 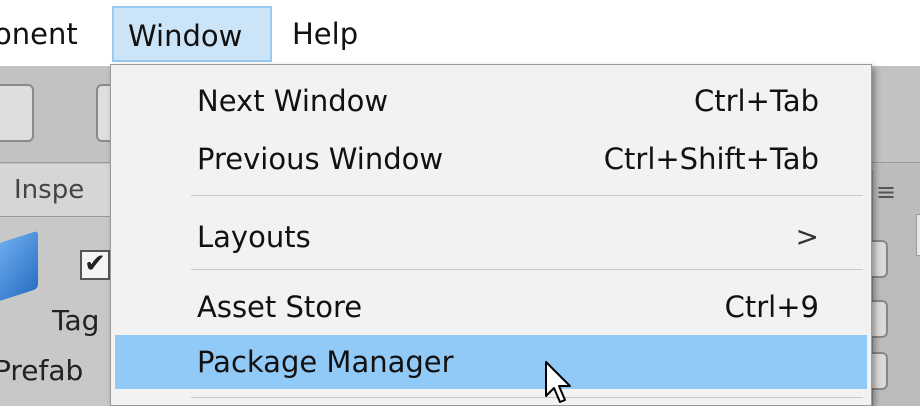 I want to click on menu-component: onent, so click(x=39, y=34).